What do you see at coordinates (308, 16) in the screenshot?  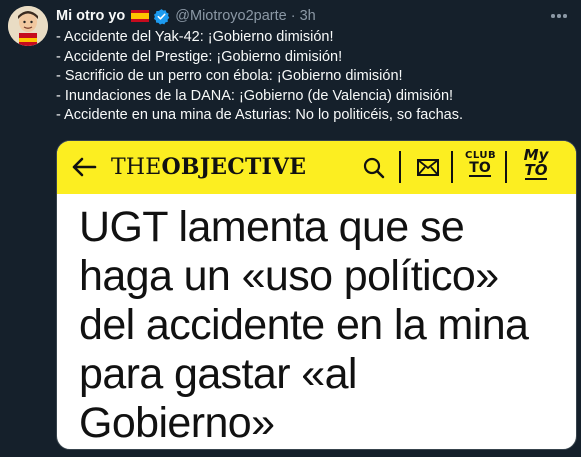 I see `tweet-timestamp: 3h` at bounding box center [308, 16].